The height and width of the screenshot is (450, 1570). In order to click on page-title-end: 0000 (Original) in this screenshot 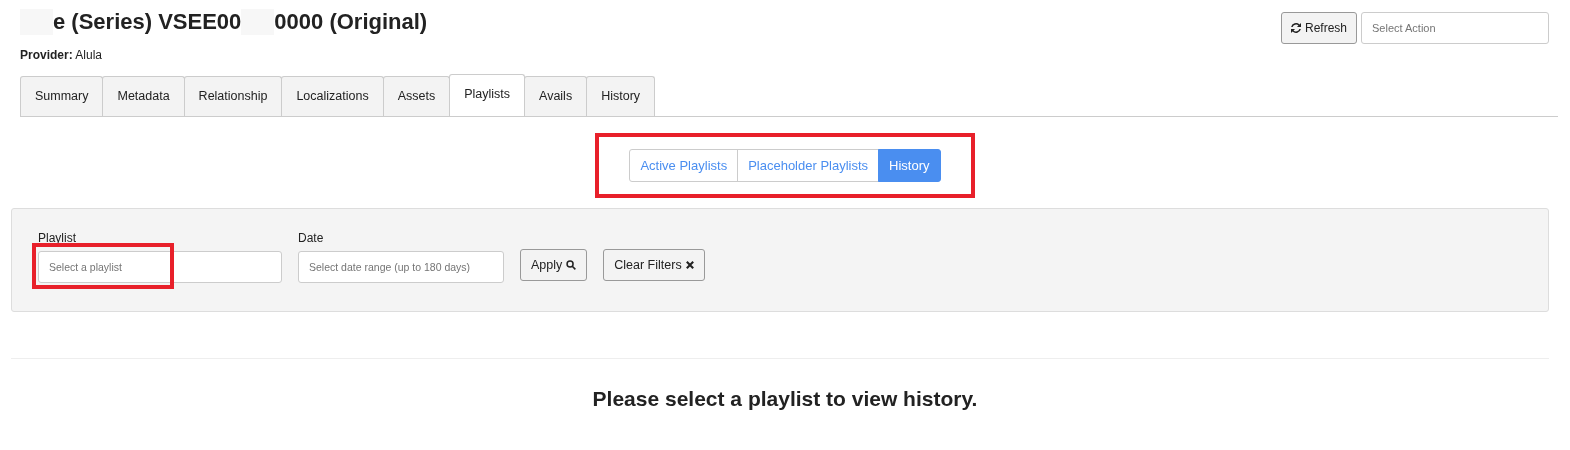, I will do `click(351, 22)`.